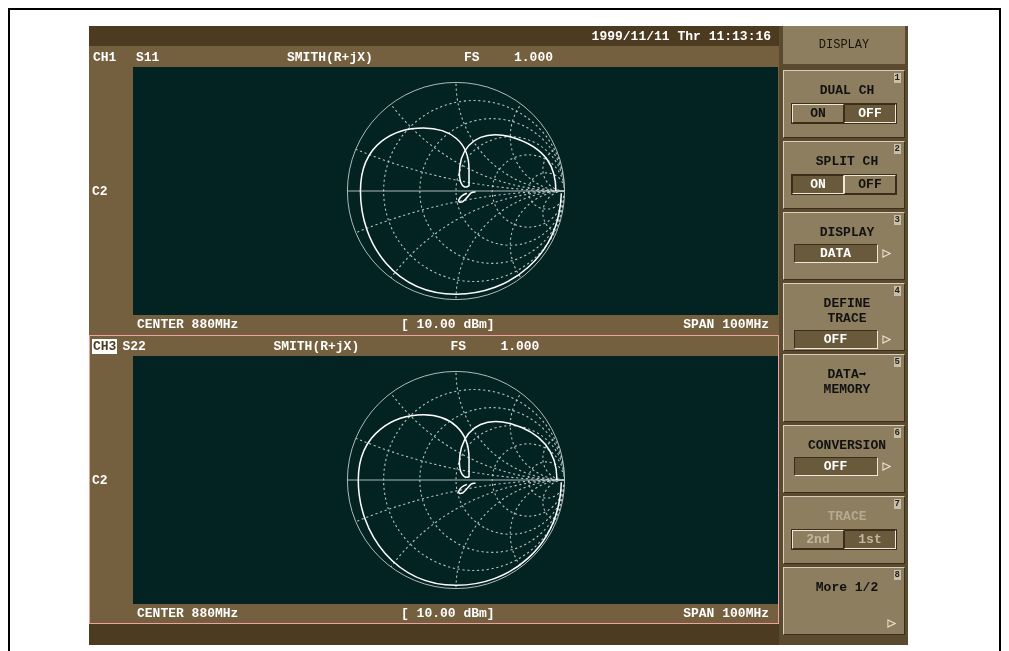 The width and height of the screenshot is (1009, 651). Describe the element at coordinates (847, 587) in the screenshot. I see `key-label: More 1/2` at that location.